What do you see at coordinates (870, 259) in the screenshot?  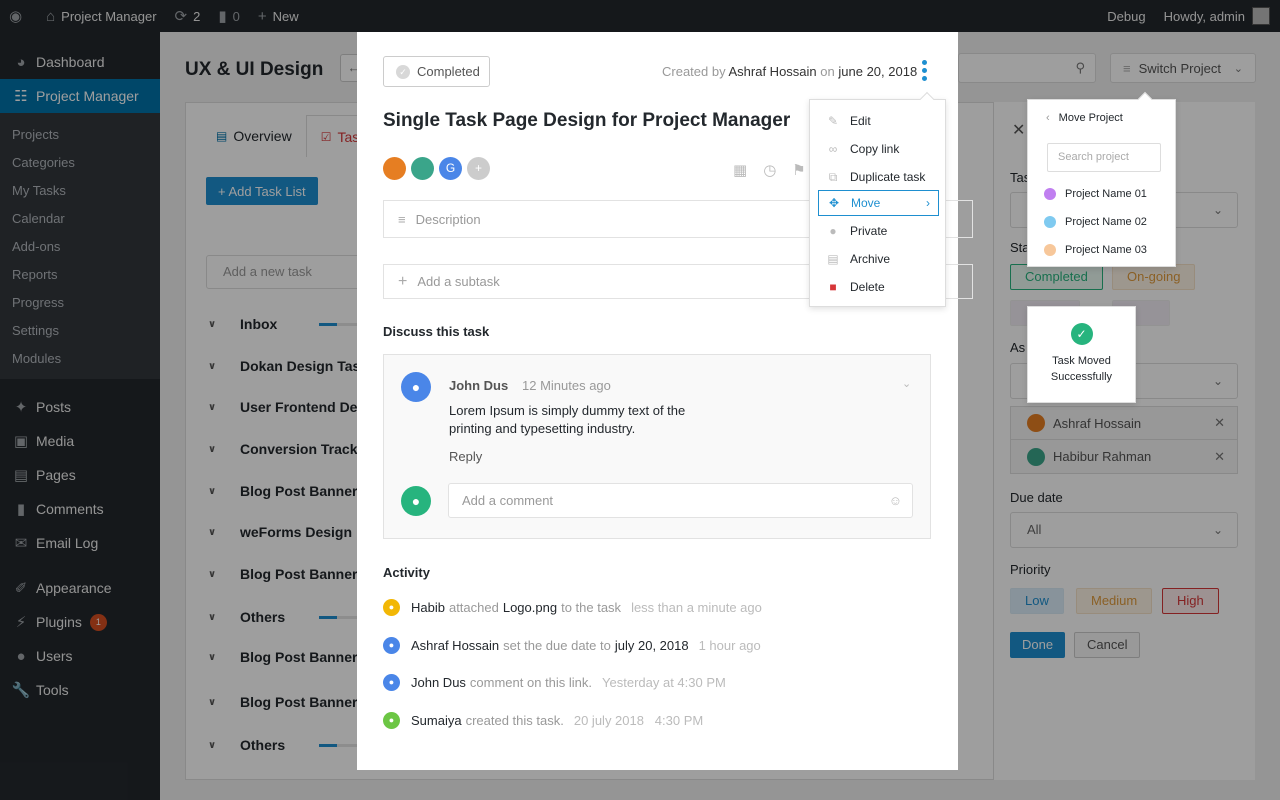 I see `menu-item-label: Archive` at bounding box center [870, 259].